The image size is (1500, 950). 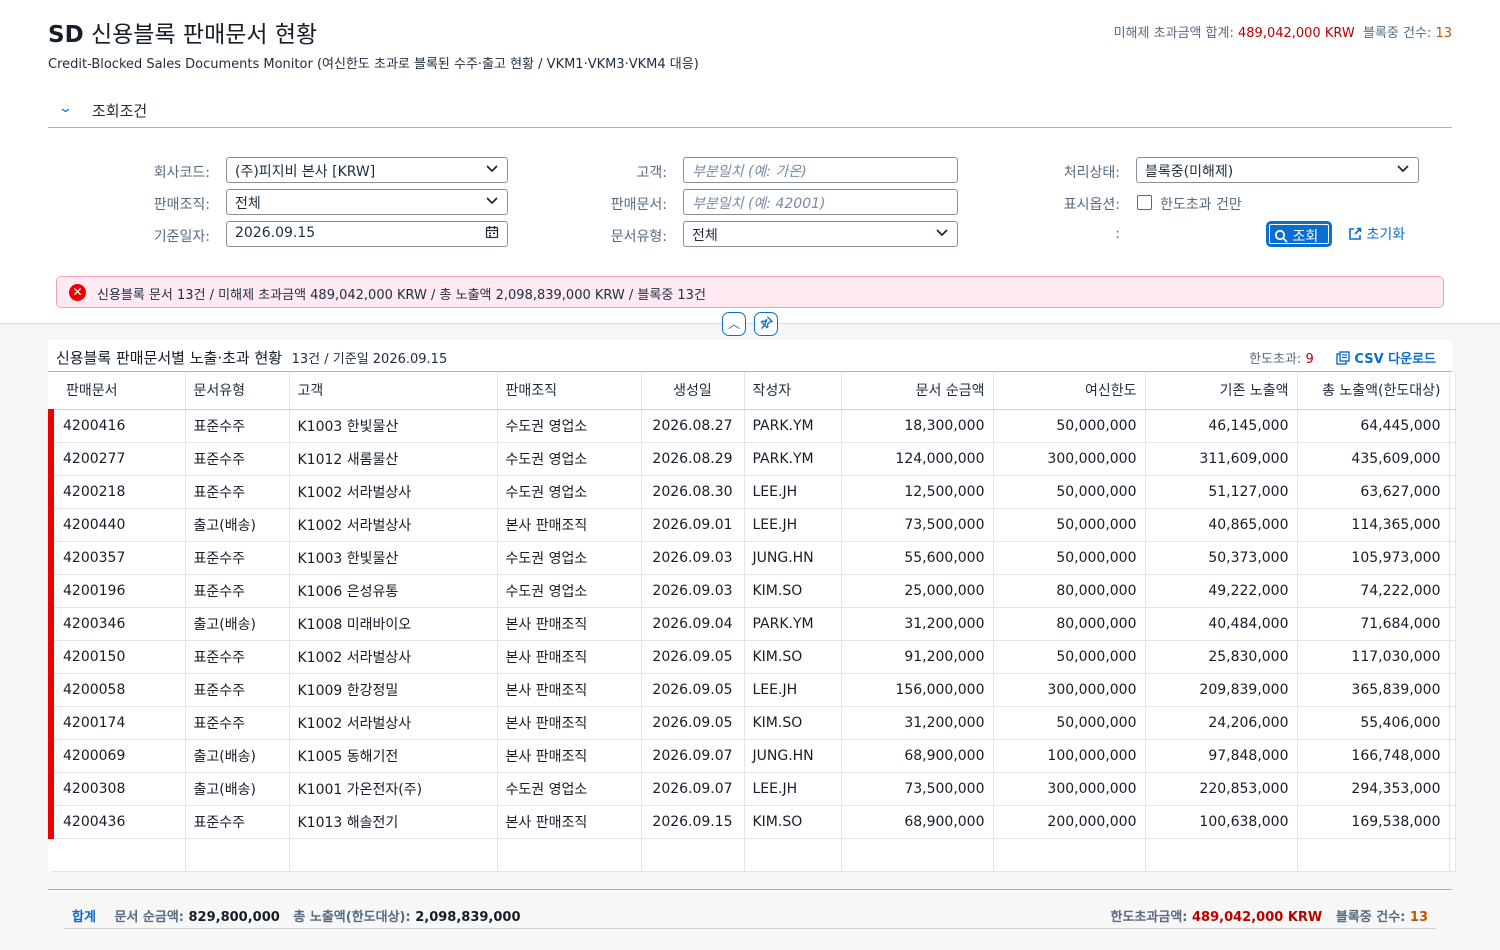 I want to click on cell-net: 156,000,000, so click(x=917, y=690).